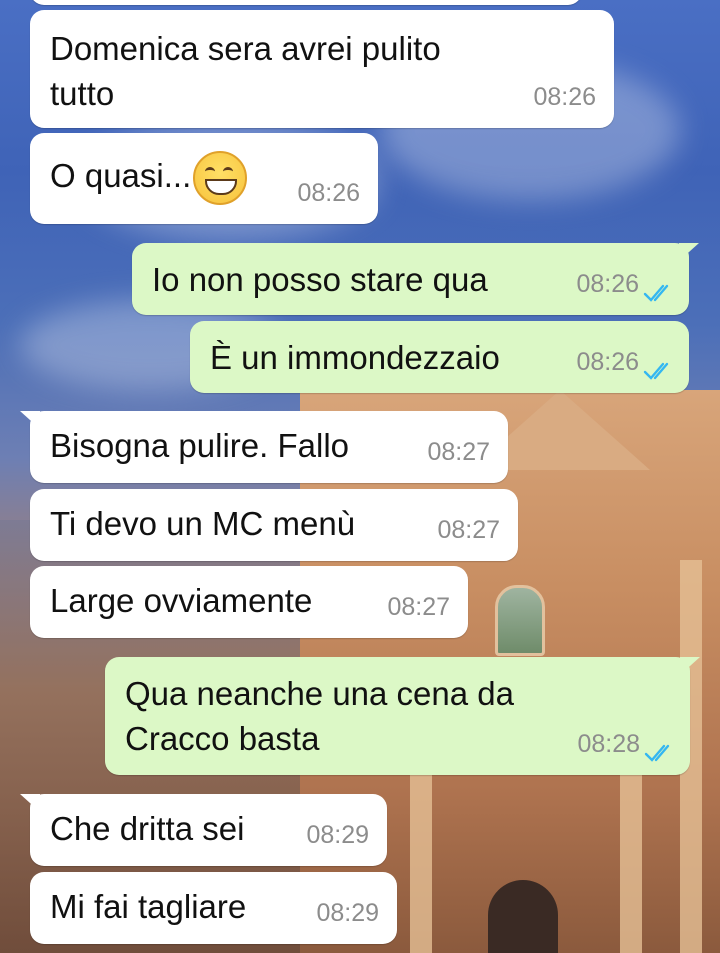  Describe the element at coordinates (203, 523) in the screenshot. I see `message-text: Ti devo un MC menù` at that location.